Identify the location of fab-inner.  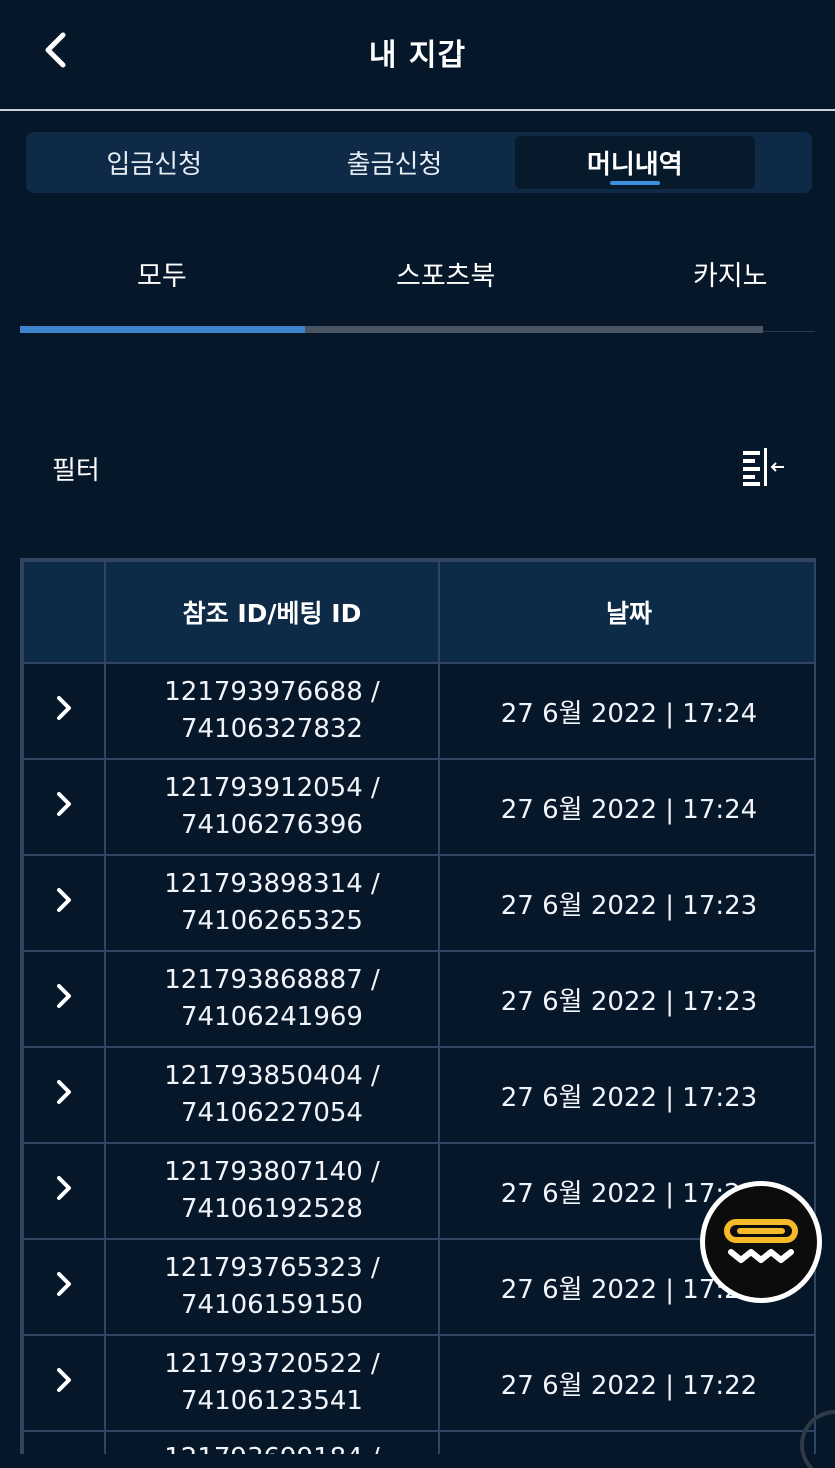
(761, 1242).